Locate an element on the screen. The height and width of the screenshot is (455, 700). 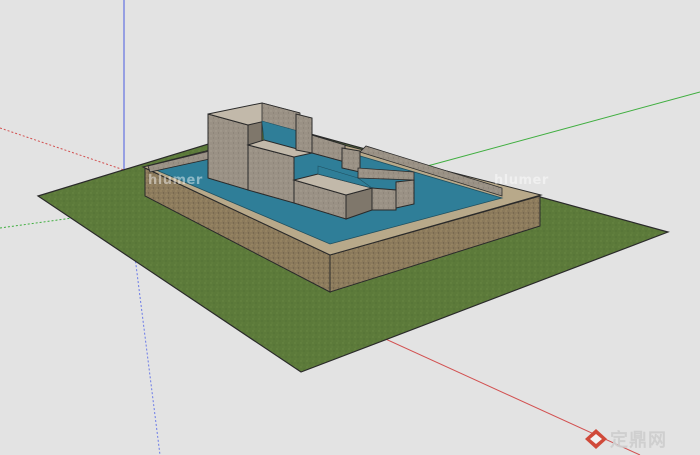
red-axis-line-dashed is located at coordinates (65, 150).